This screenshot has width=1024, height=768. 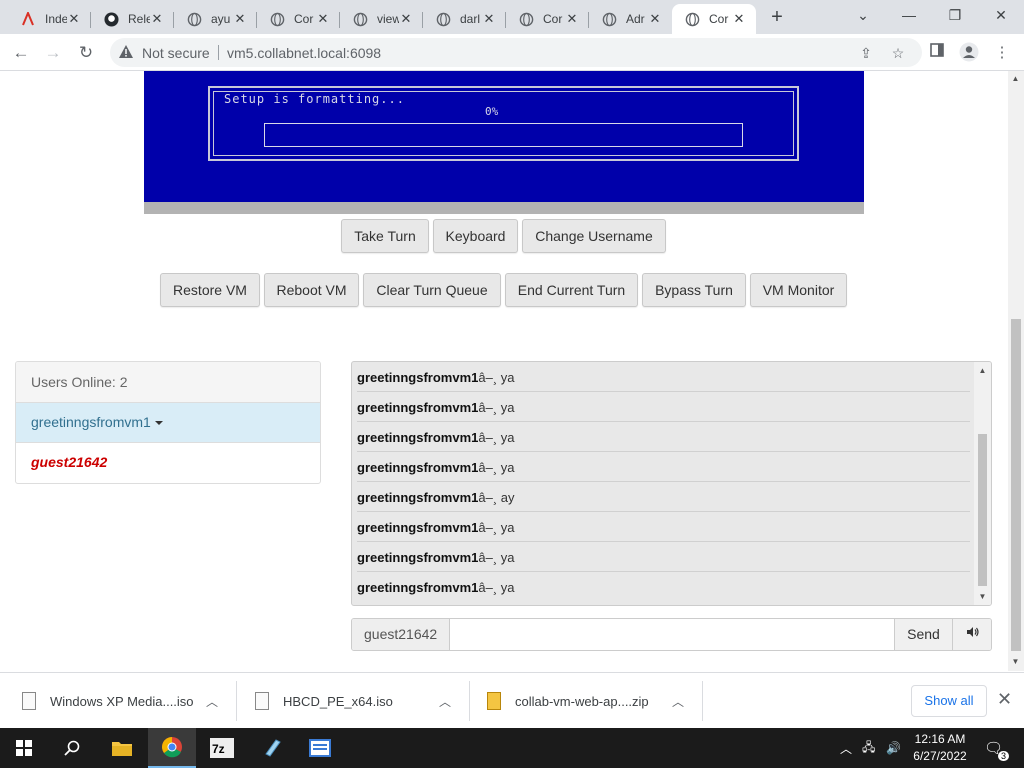 I want to click on network-icon: 🖧, so click(x=868, y=748).